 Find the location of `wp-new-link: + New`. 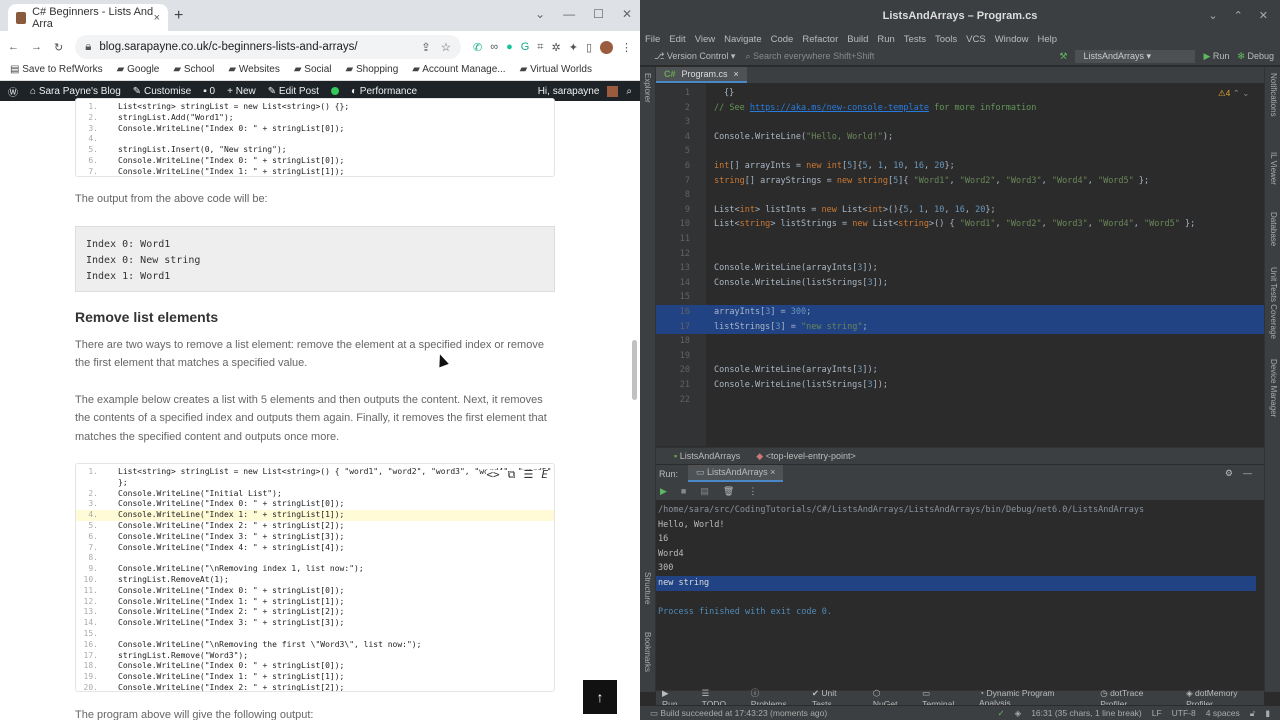

wp-new-link: + New is located at coordinates (241, 91).